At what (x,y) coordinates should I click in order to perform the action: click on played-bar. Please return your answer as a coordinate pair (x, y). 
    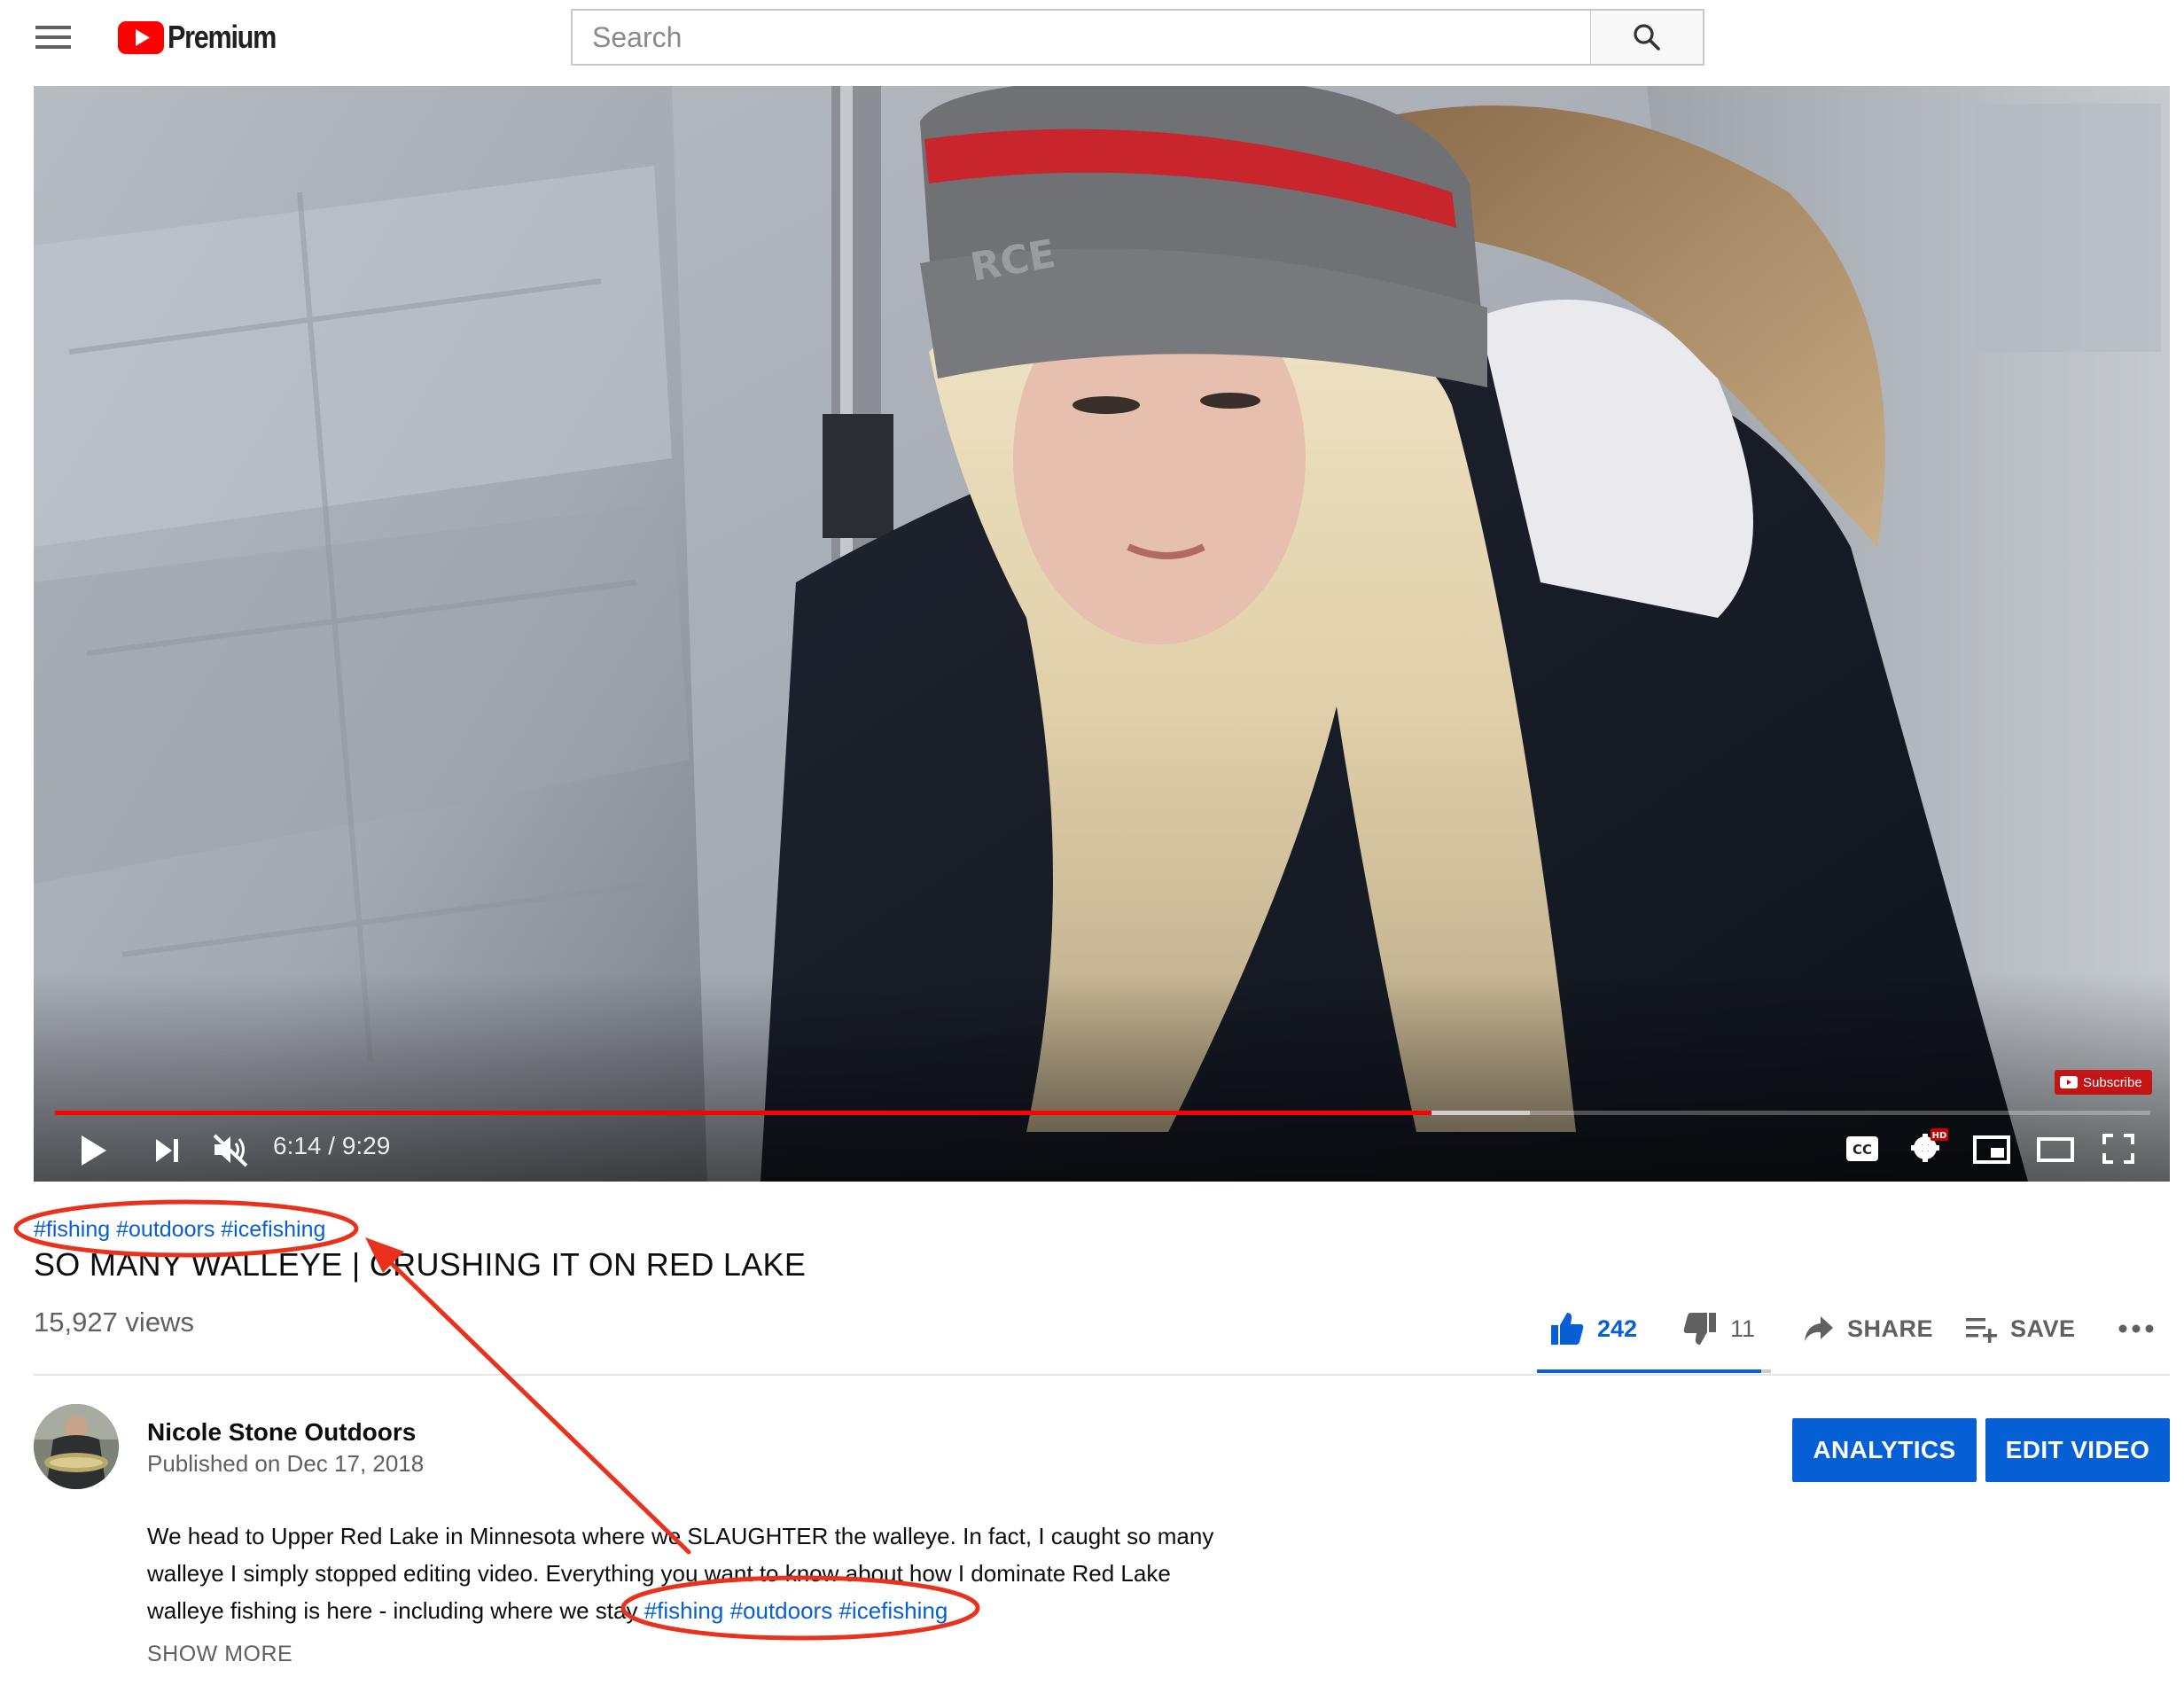
    Looking at the image, I should click on (743, 1113).